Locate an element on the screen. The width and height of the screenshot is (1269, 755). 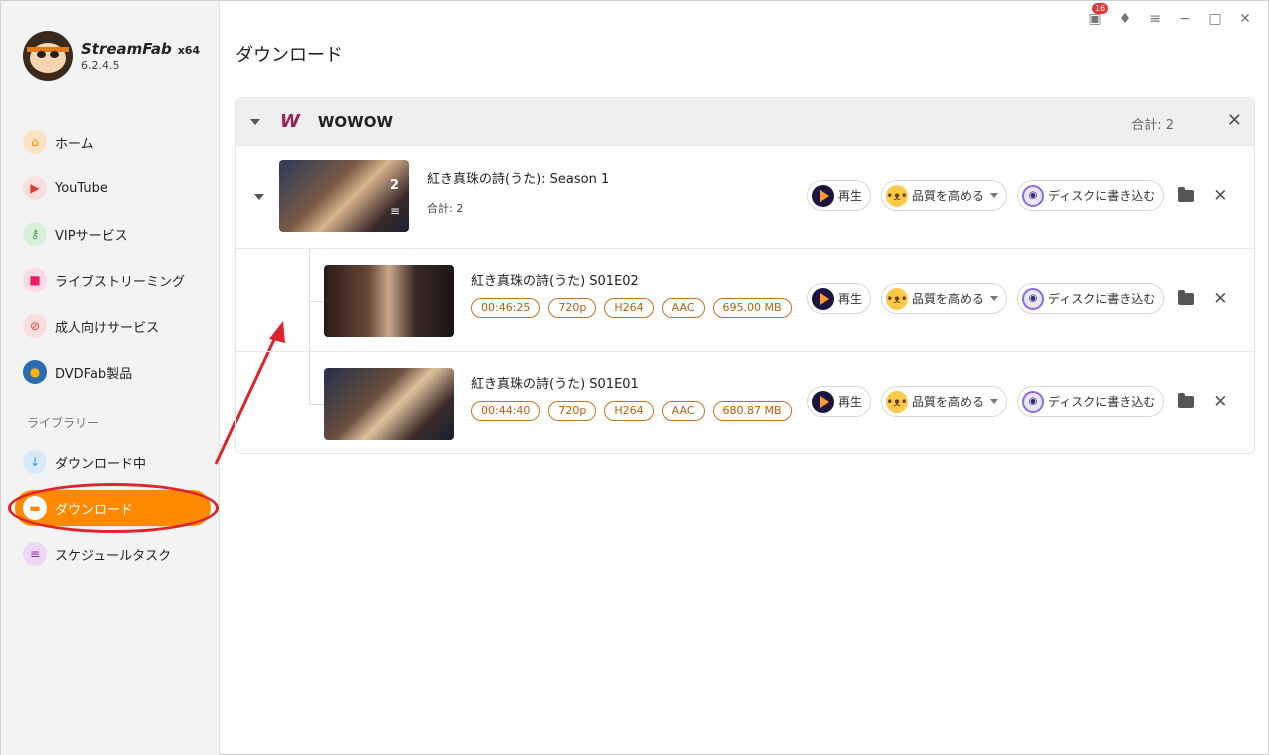
sidebar-item-label: ライブストリーミング is located at coordinates (120, 282).